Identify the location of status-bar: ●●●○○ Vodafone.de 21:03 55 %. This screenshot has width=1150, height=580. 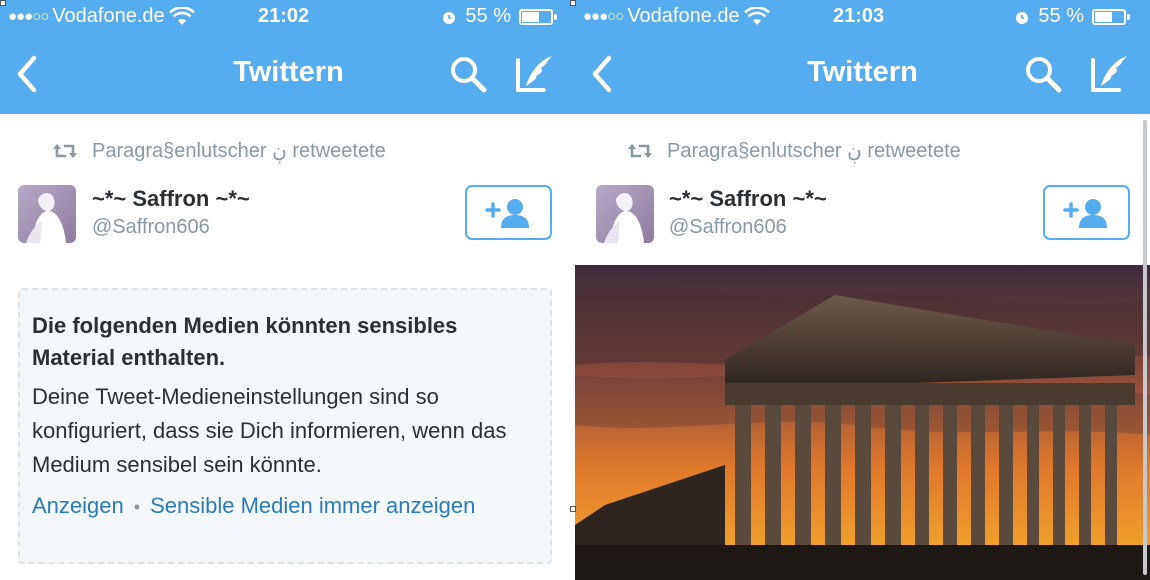
(862, 17).